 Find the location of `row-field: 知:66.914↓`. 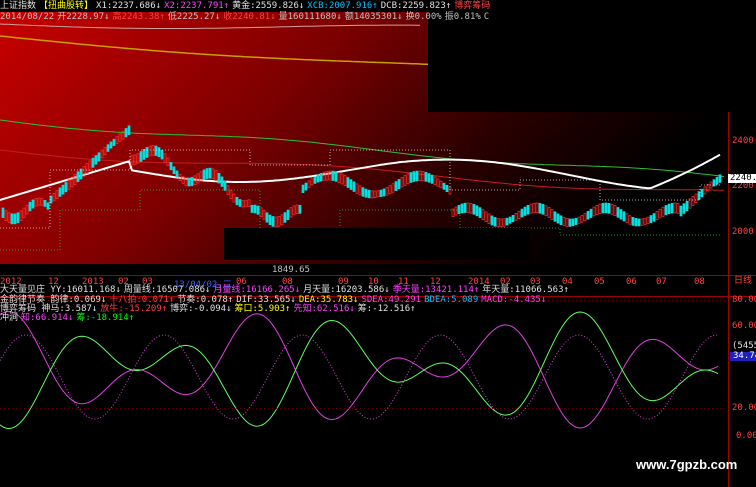

row-field: 知:66.914↓ is located at coordinates (47, 318).